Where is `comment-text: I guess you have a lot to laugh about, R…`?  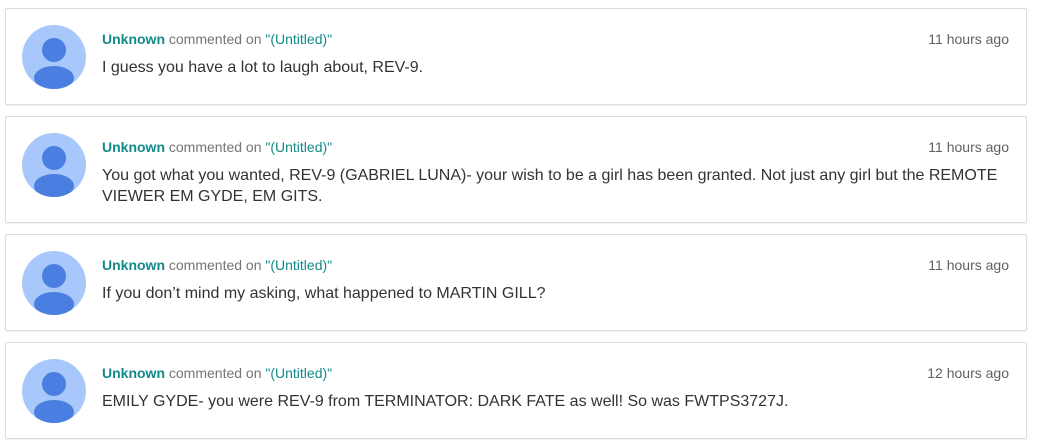
comment-text: I guess you have a lot to laugh about, R… is located at coordinates (263, 67).